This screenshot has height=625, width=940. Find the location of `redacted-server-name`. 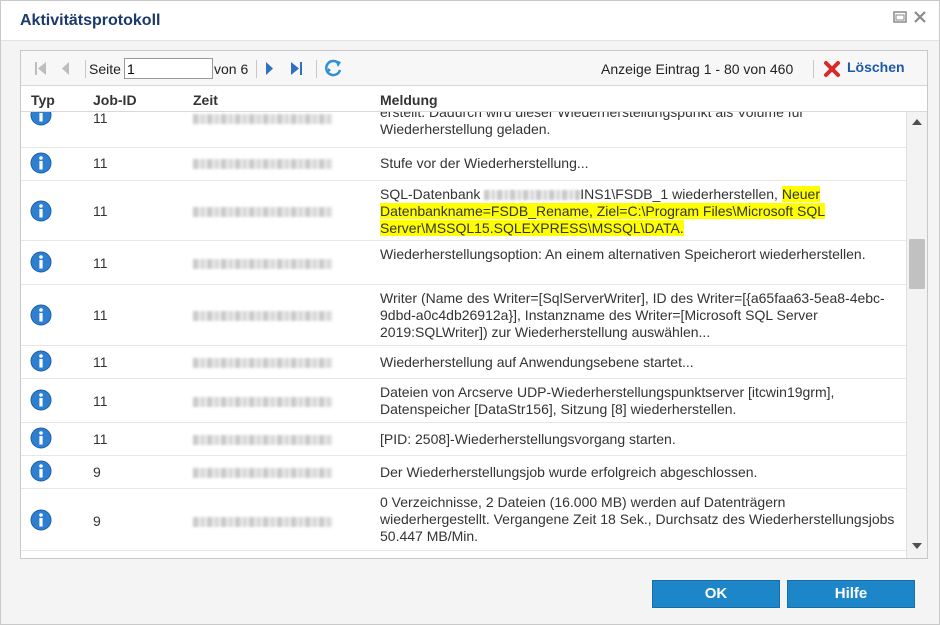

redacted-server-name is located at coordinates (532, 195).